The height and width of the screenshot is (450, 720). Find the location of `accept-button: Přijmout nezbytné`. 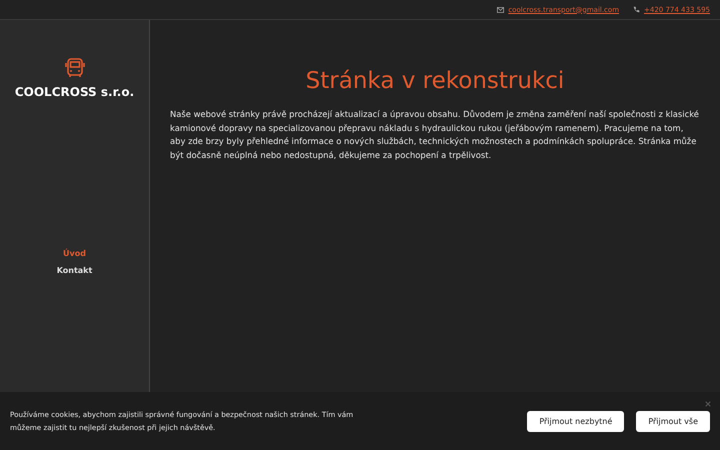

accept-button: Přijmout nezbytné is located at coordinates (575, 421).